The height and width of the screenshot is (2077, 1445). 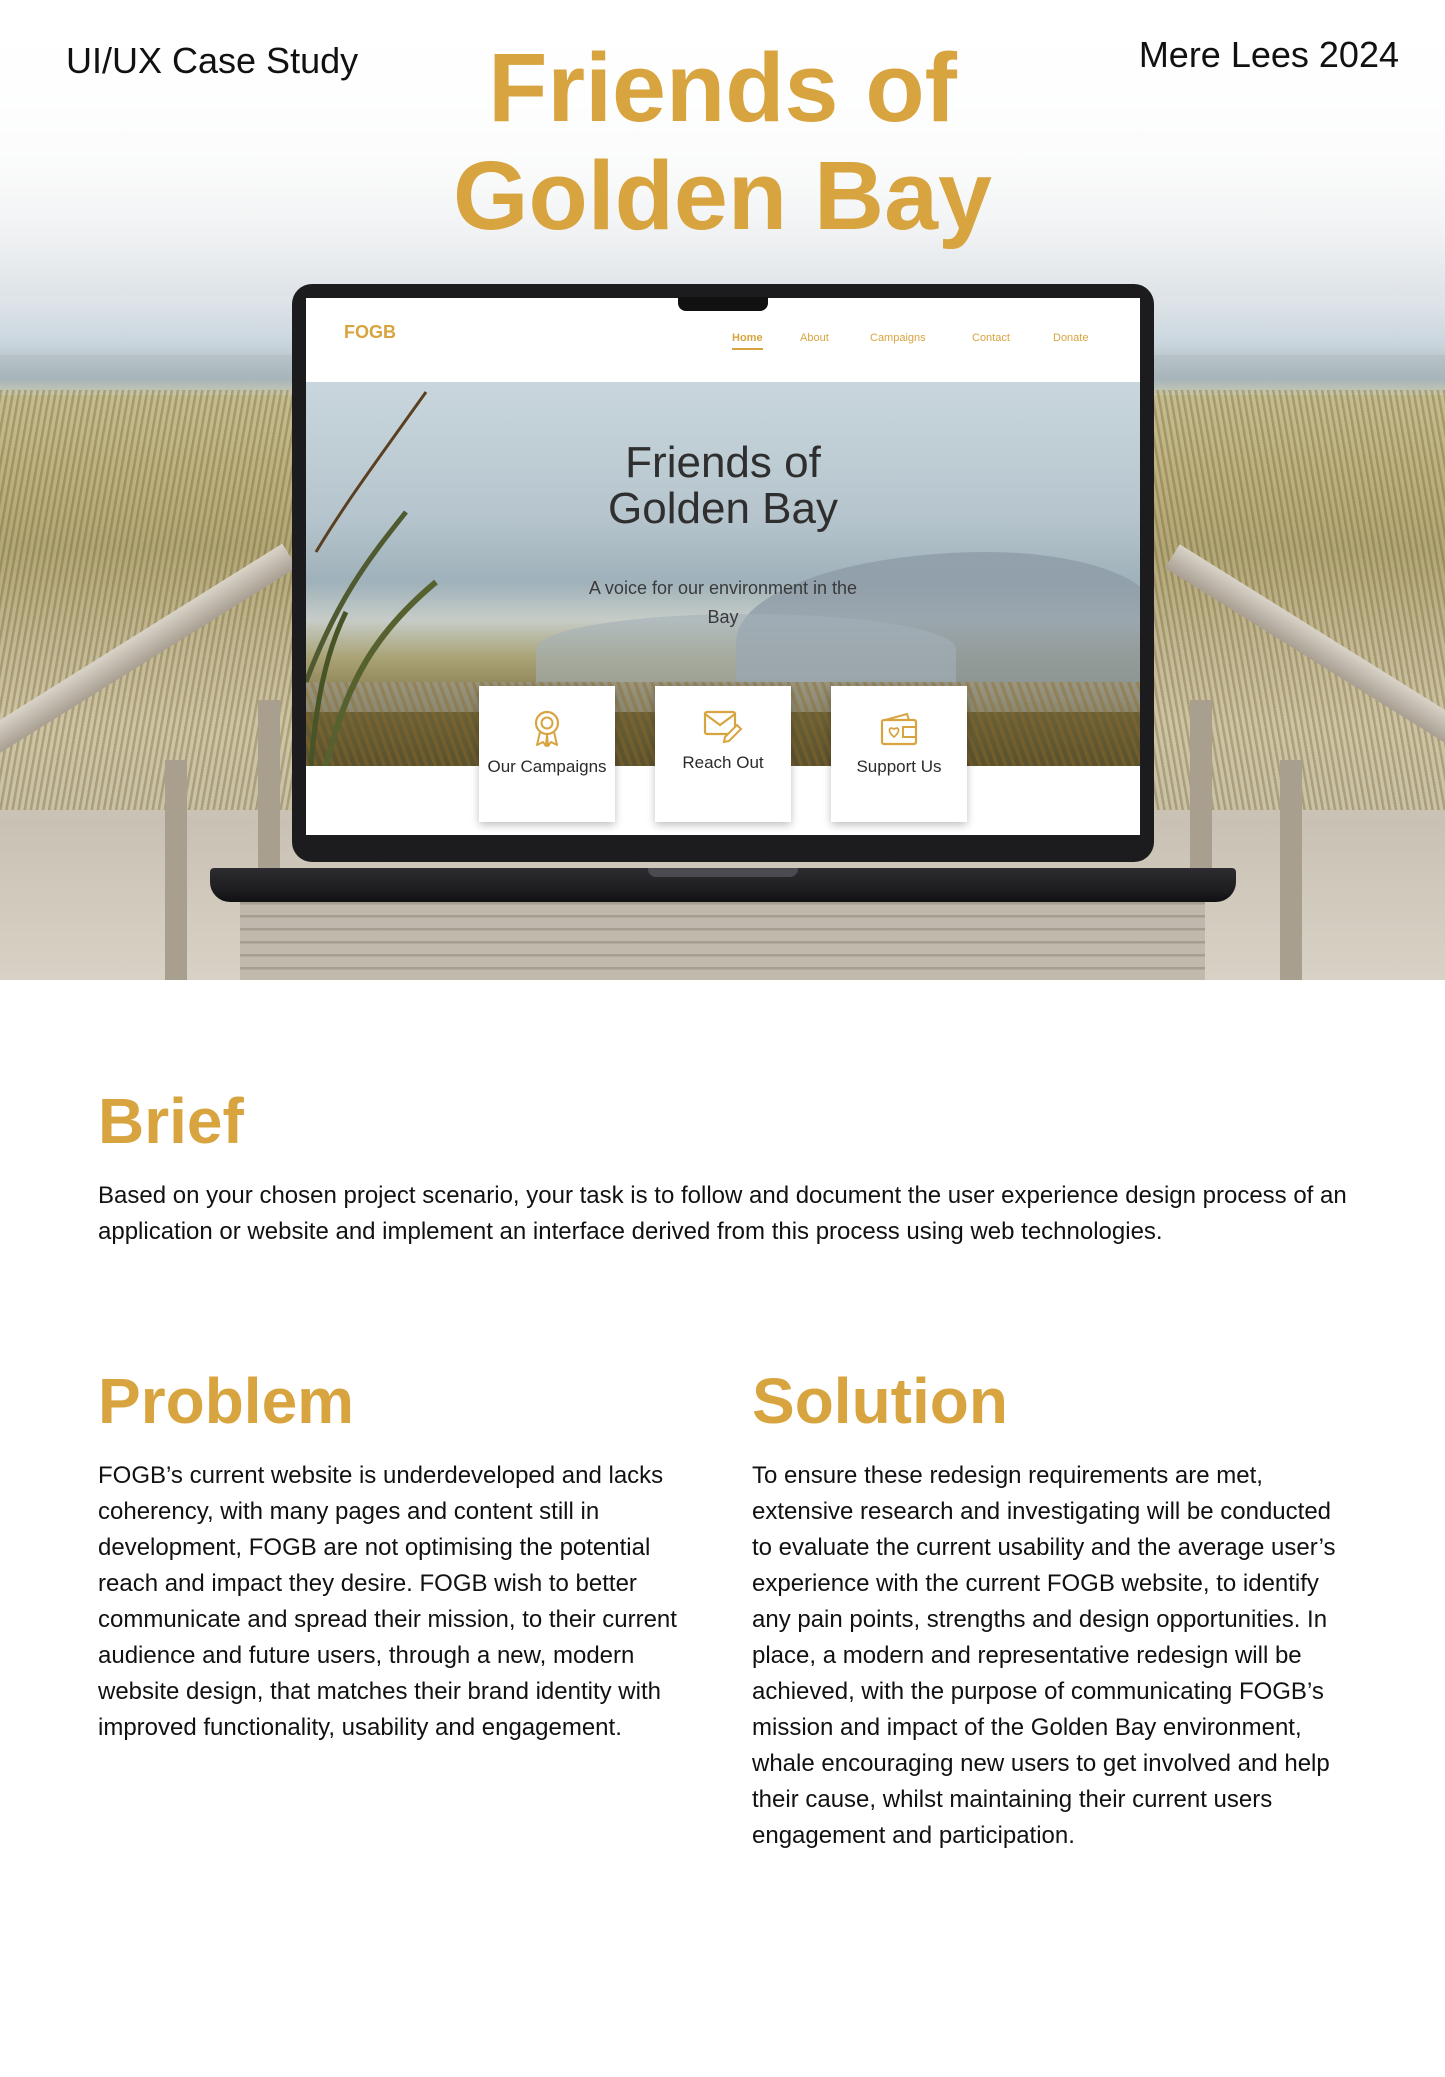 I want to click on site-logo: FOGB, so click(x=370, y=332).